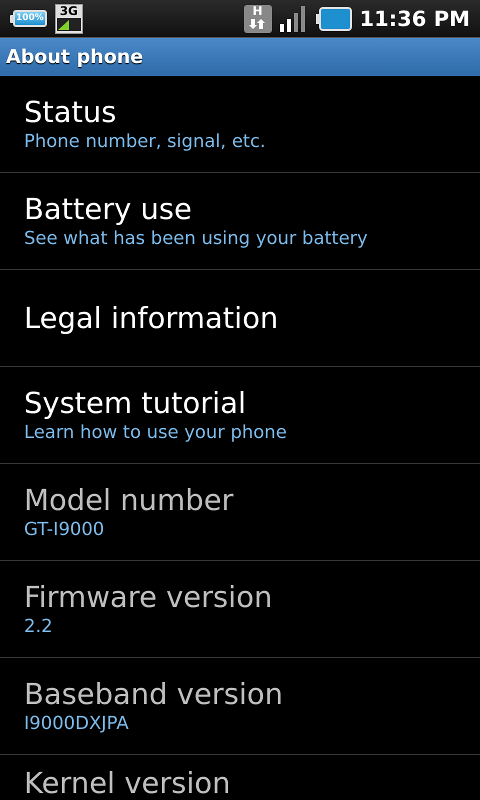  What do you see at coordinates (77, 724) in the screenshot?
I see `item-summary: I9000DXJPA` at bounding box center [77, 724].